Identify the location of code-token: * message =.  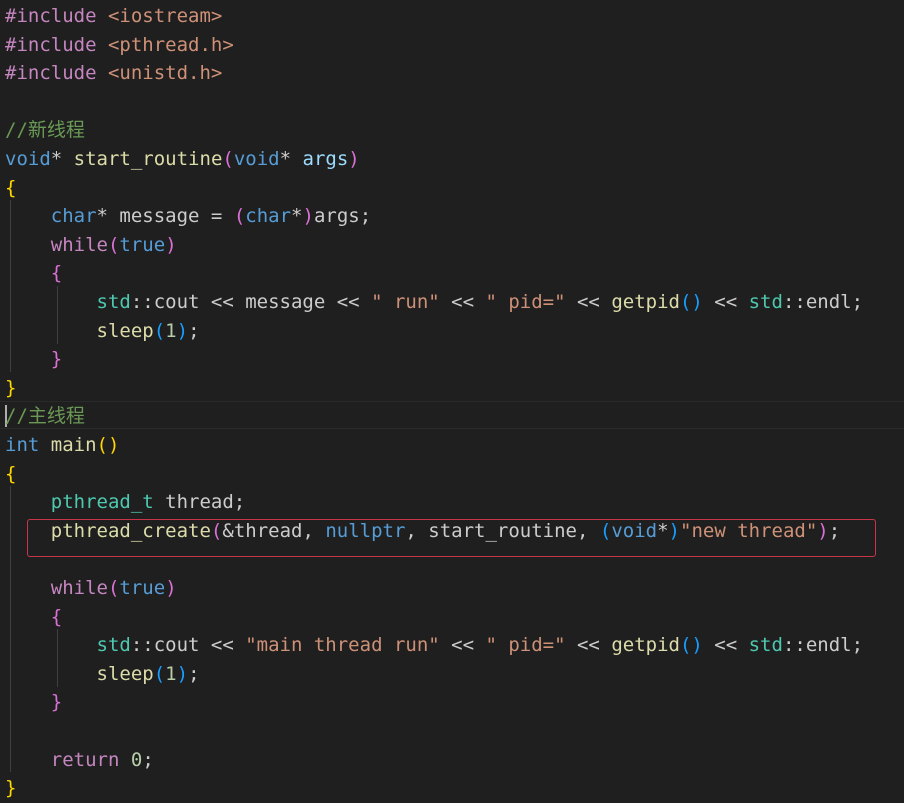
(165, 216).